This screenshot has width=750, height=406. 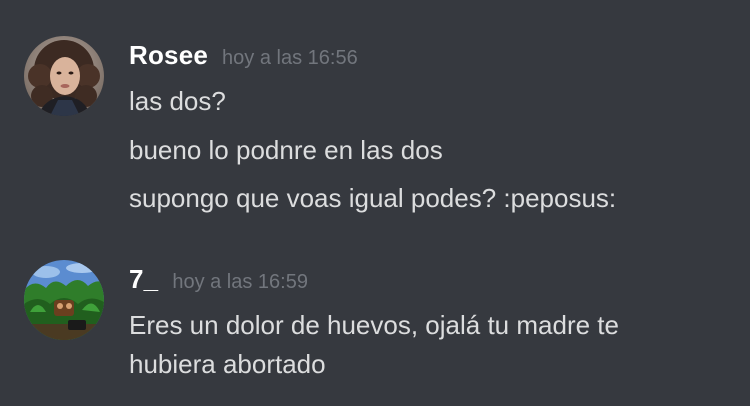 I want to click on message-text: las dos?, so click(x=177, y=101).